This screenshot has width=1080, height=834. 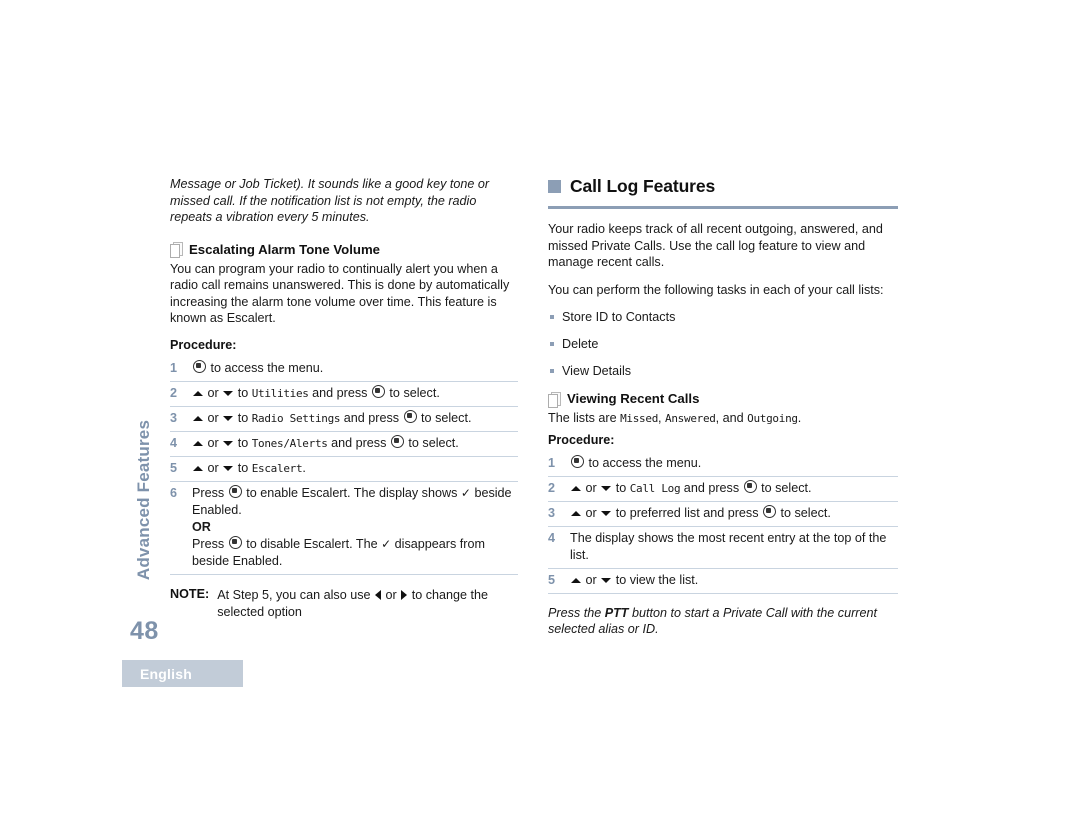 What do you see at coordinates (404, 594) in the screenshot?
I see `arrow-right-icon` at bounding box center [404, 594].